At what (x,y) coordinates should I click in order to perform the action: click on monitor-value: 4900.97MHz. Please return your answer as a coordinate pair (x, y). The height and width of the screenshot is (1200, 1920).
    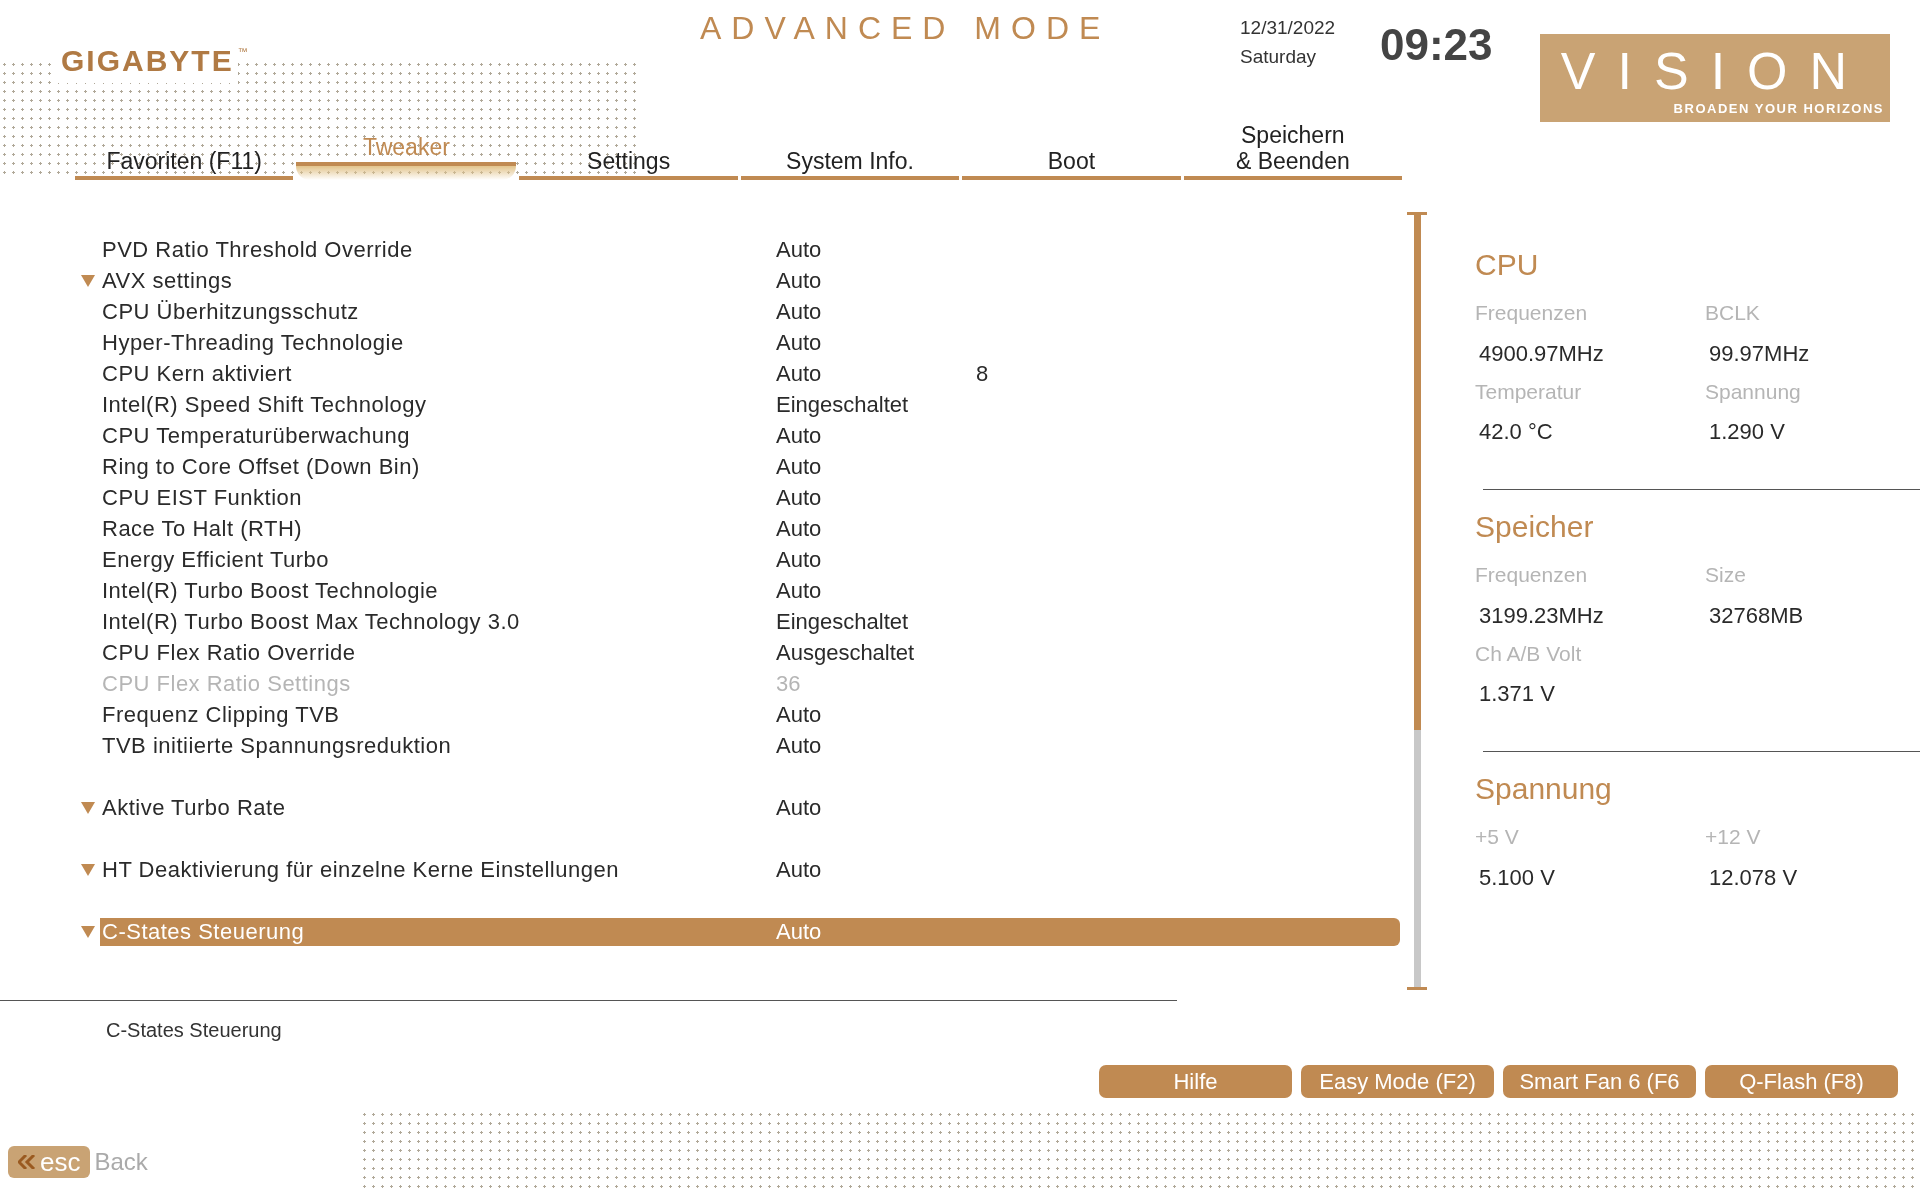
    Looking at the image, I should click on (1541, 353).